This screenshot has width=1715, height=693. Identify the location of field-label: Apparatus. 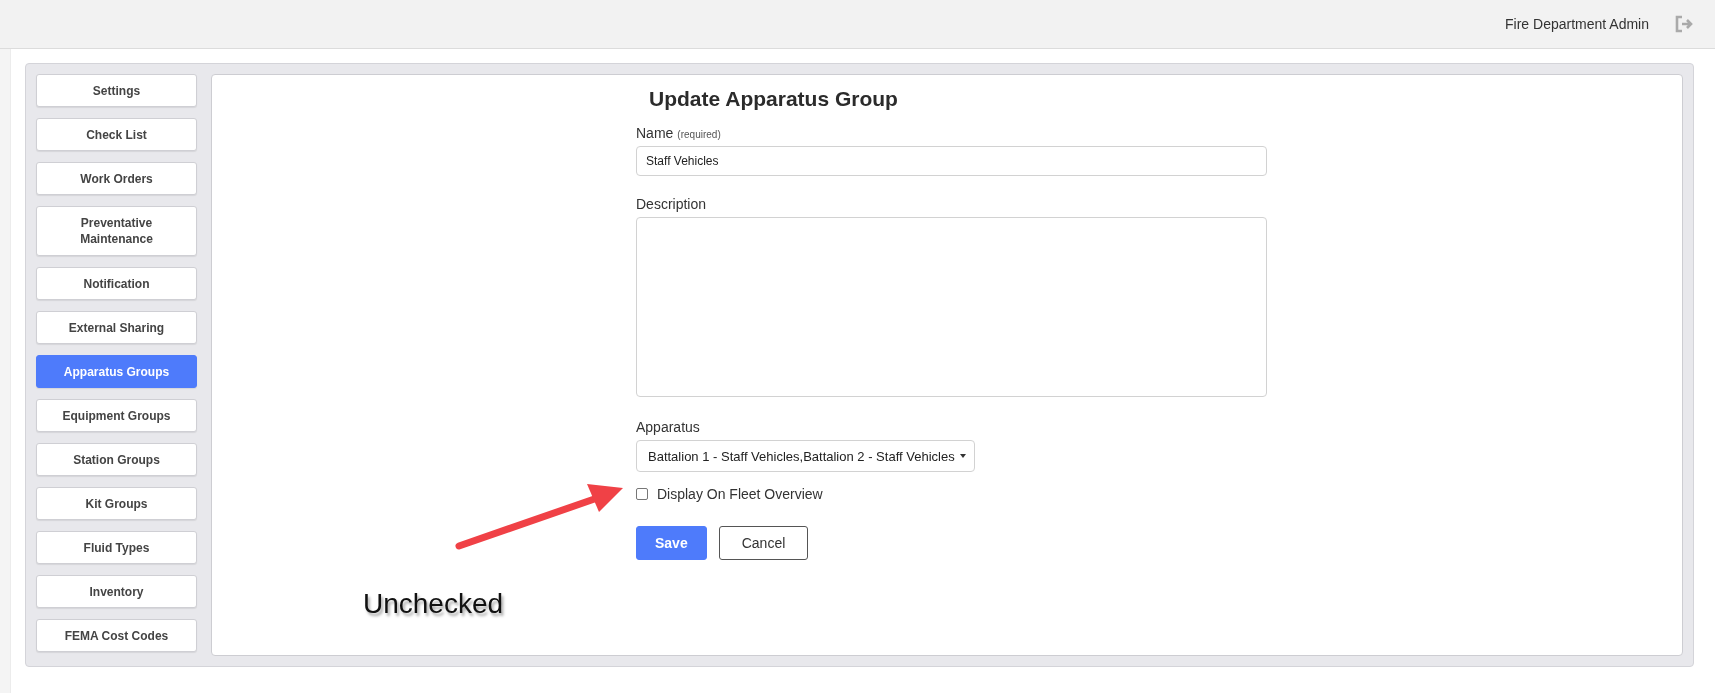
(668, 427).